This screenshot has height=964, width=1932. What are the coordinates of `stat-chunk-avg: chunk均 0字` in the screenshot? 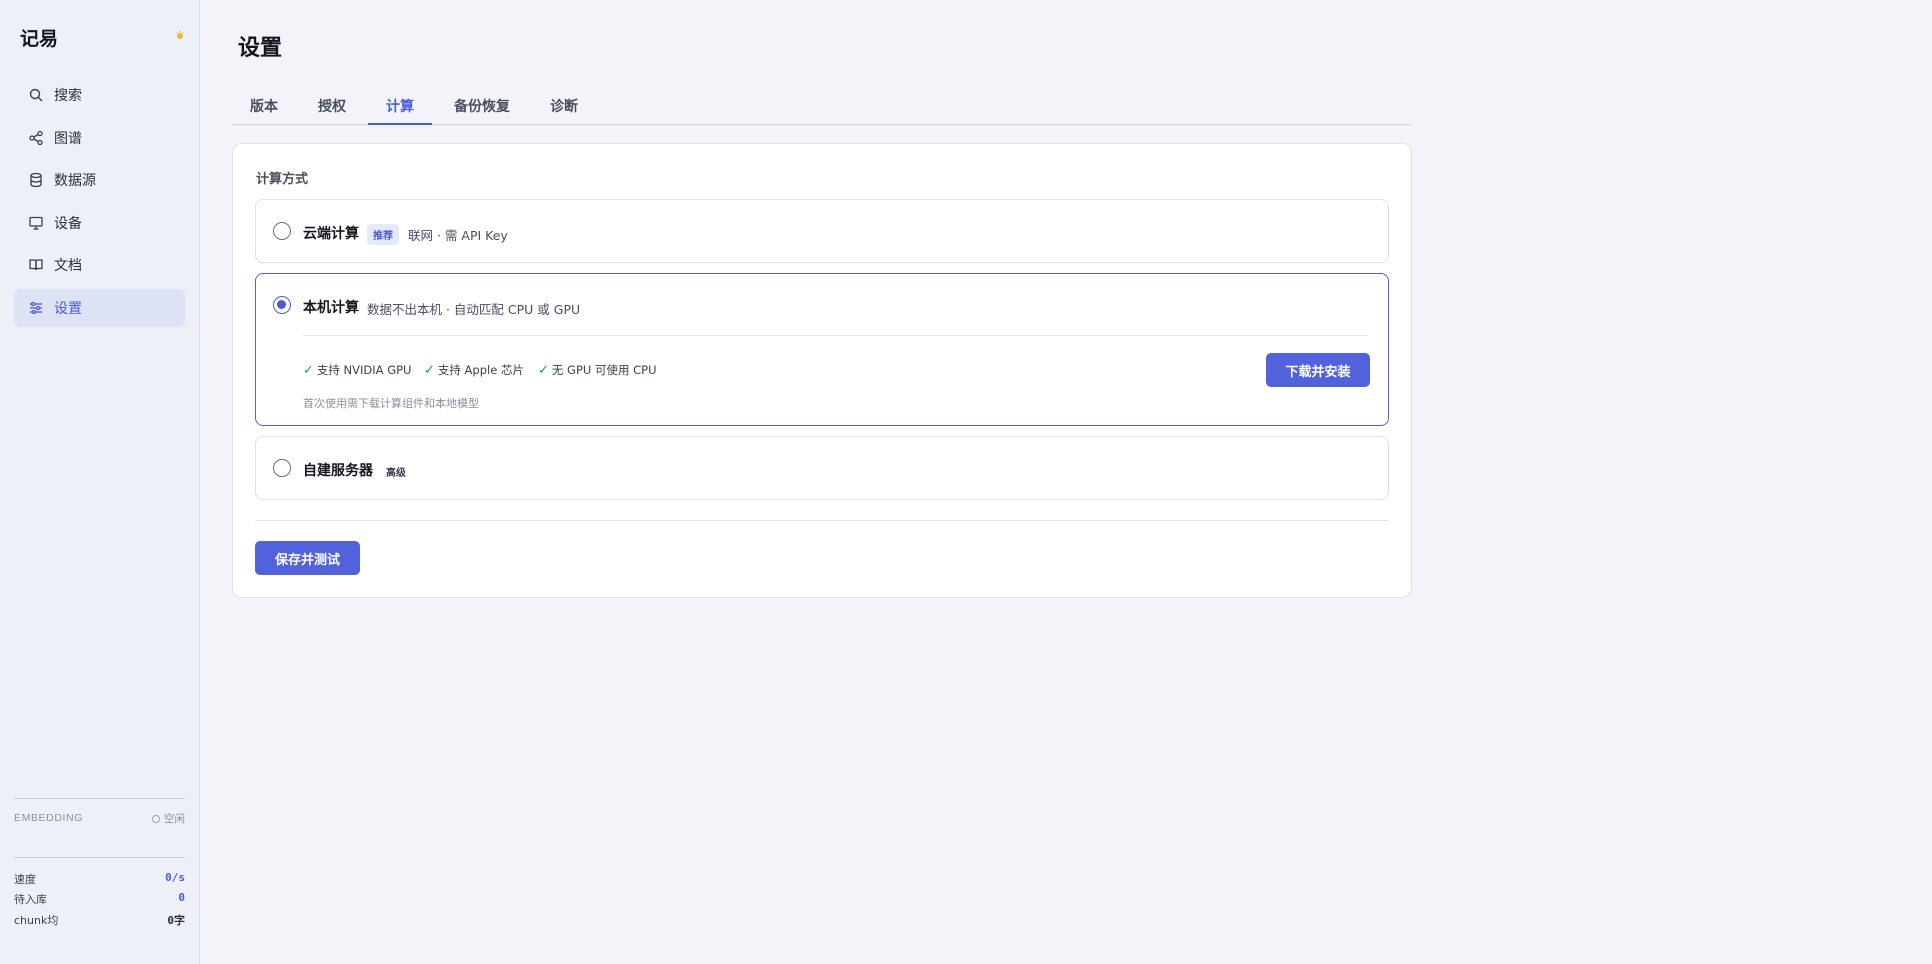 It's located at (99, 920).